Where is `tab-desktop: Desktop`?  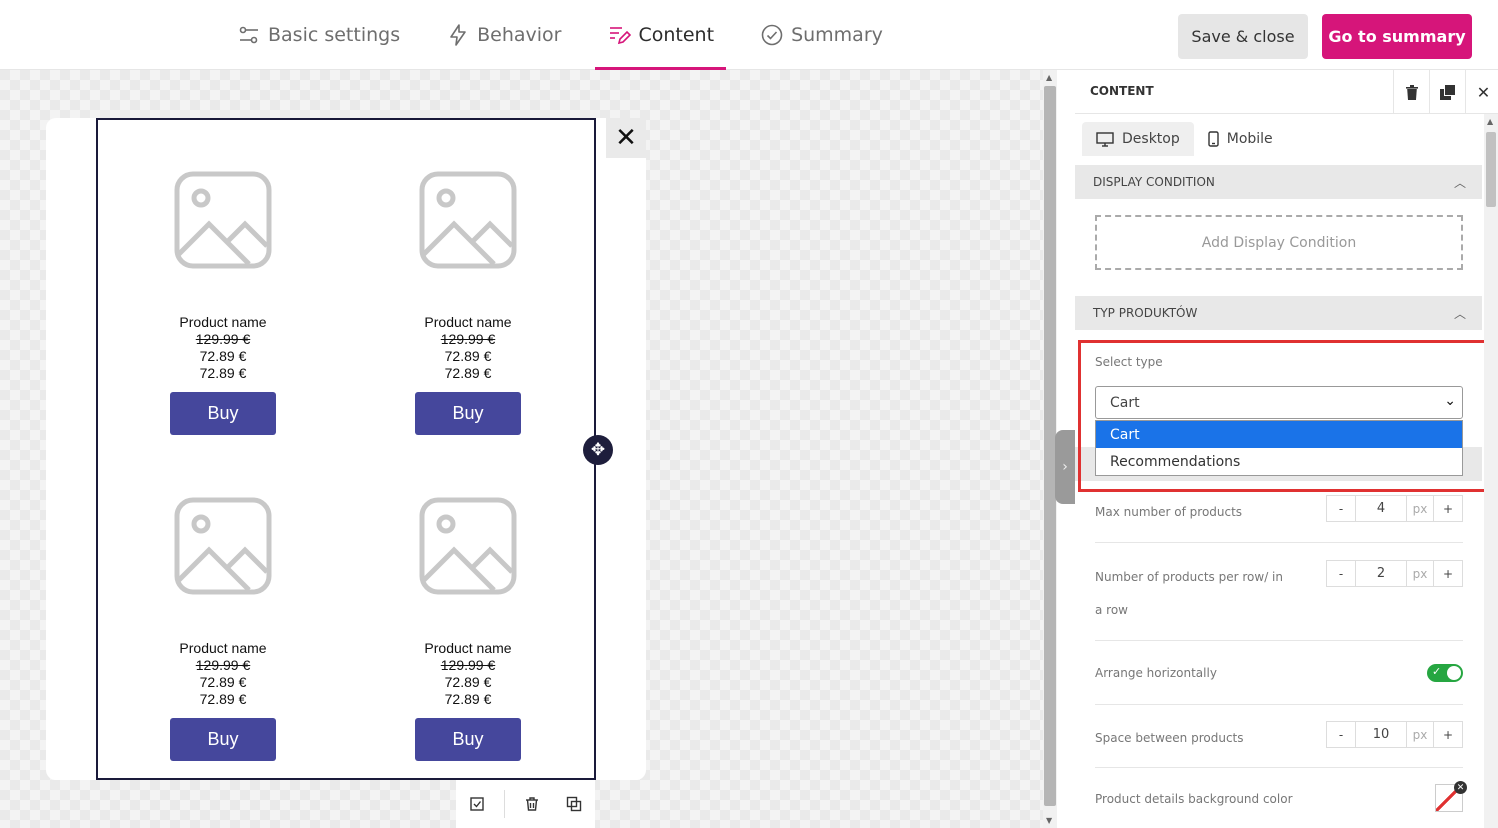
tab-desktop: Desktop is located at coordinates (1138, 139).